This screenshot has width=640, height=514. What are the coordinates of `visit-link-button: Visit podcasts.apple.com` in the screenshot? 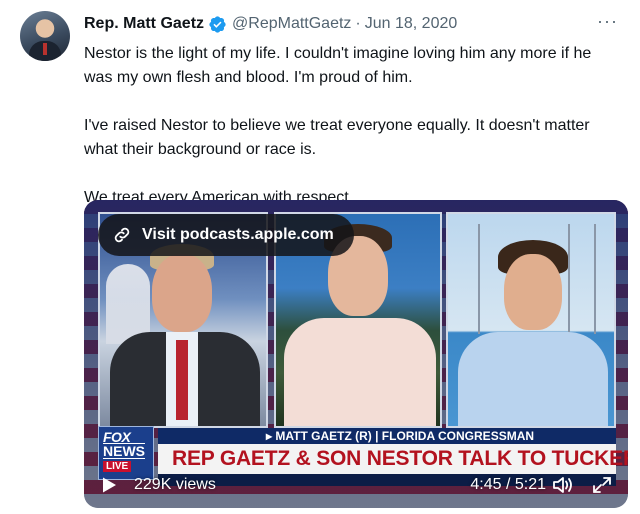 It's located at (226, 235).